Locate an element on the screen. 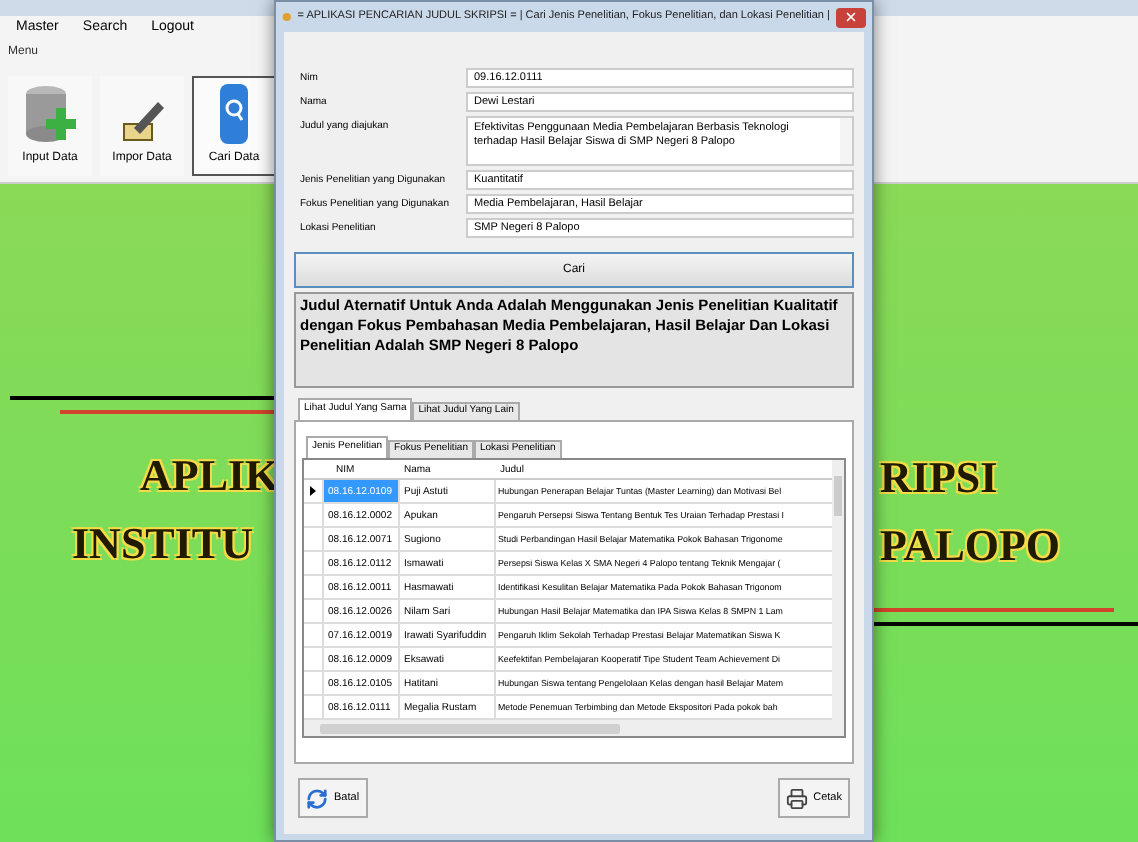 The width and height of the screenshot is (1138, 842). banner-title: INSTITU is located at coordinates (163, 544).